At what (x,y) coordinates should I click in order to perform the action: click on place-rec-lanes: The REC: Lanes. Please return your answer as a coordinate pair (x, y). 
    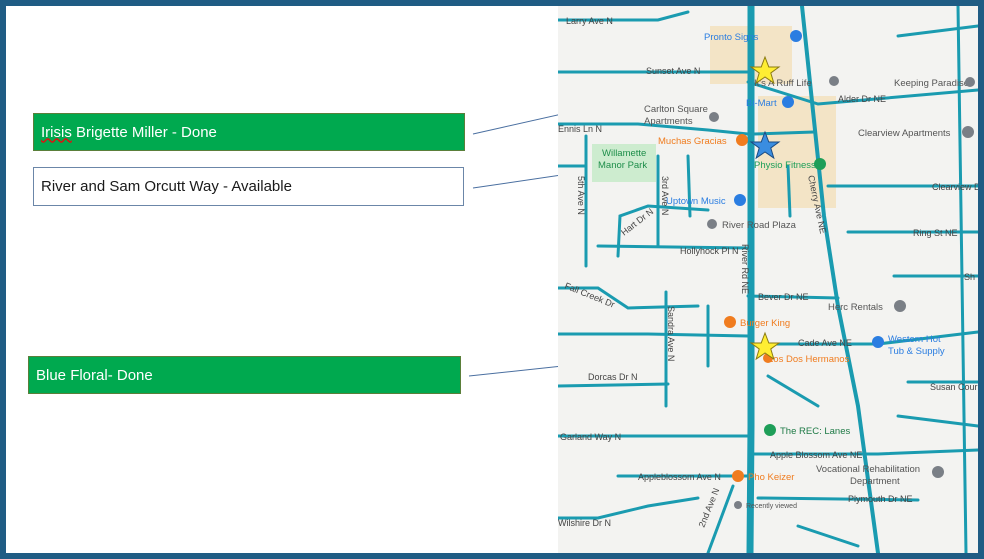
    Looking at the image, I should click on (815, 431).